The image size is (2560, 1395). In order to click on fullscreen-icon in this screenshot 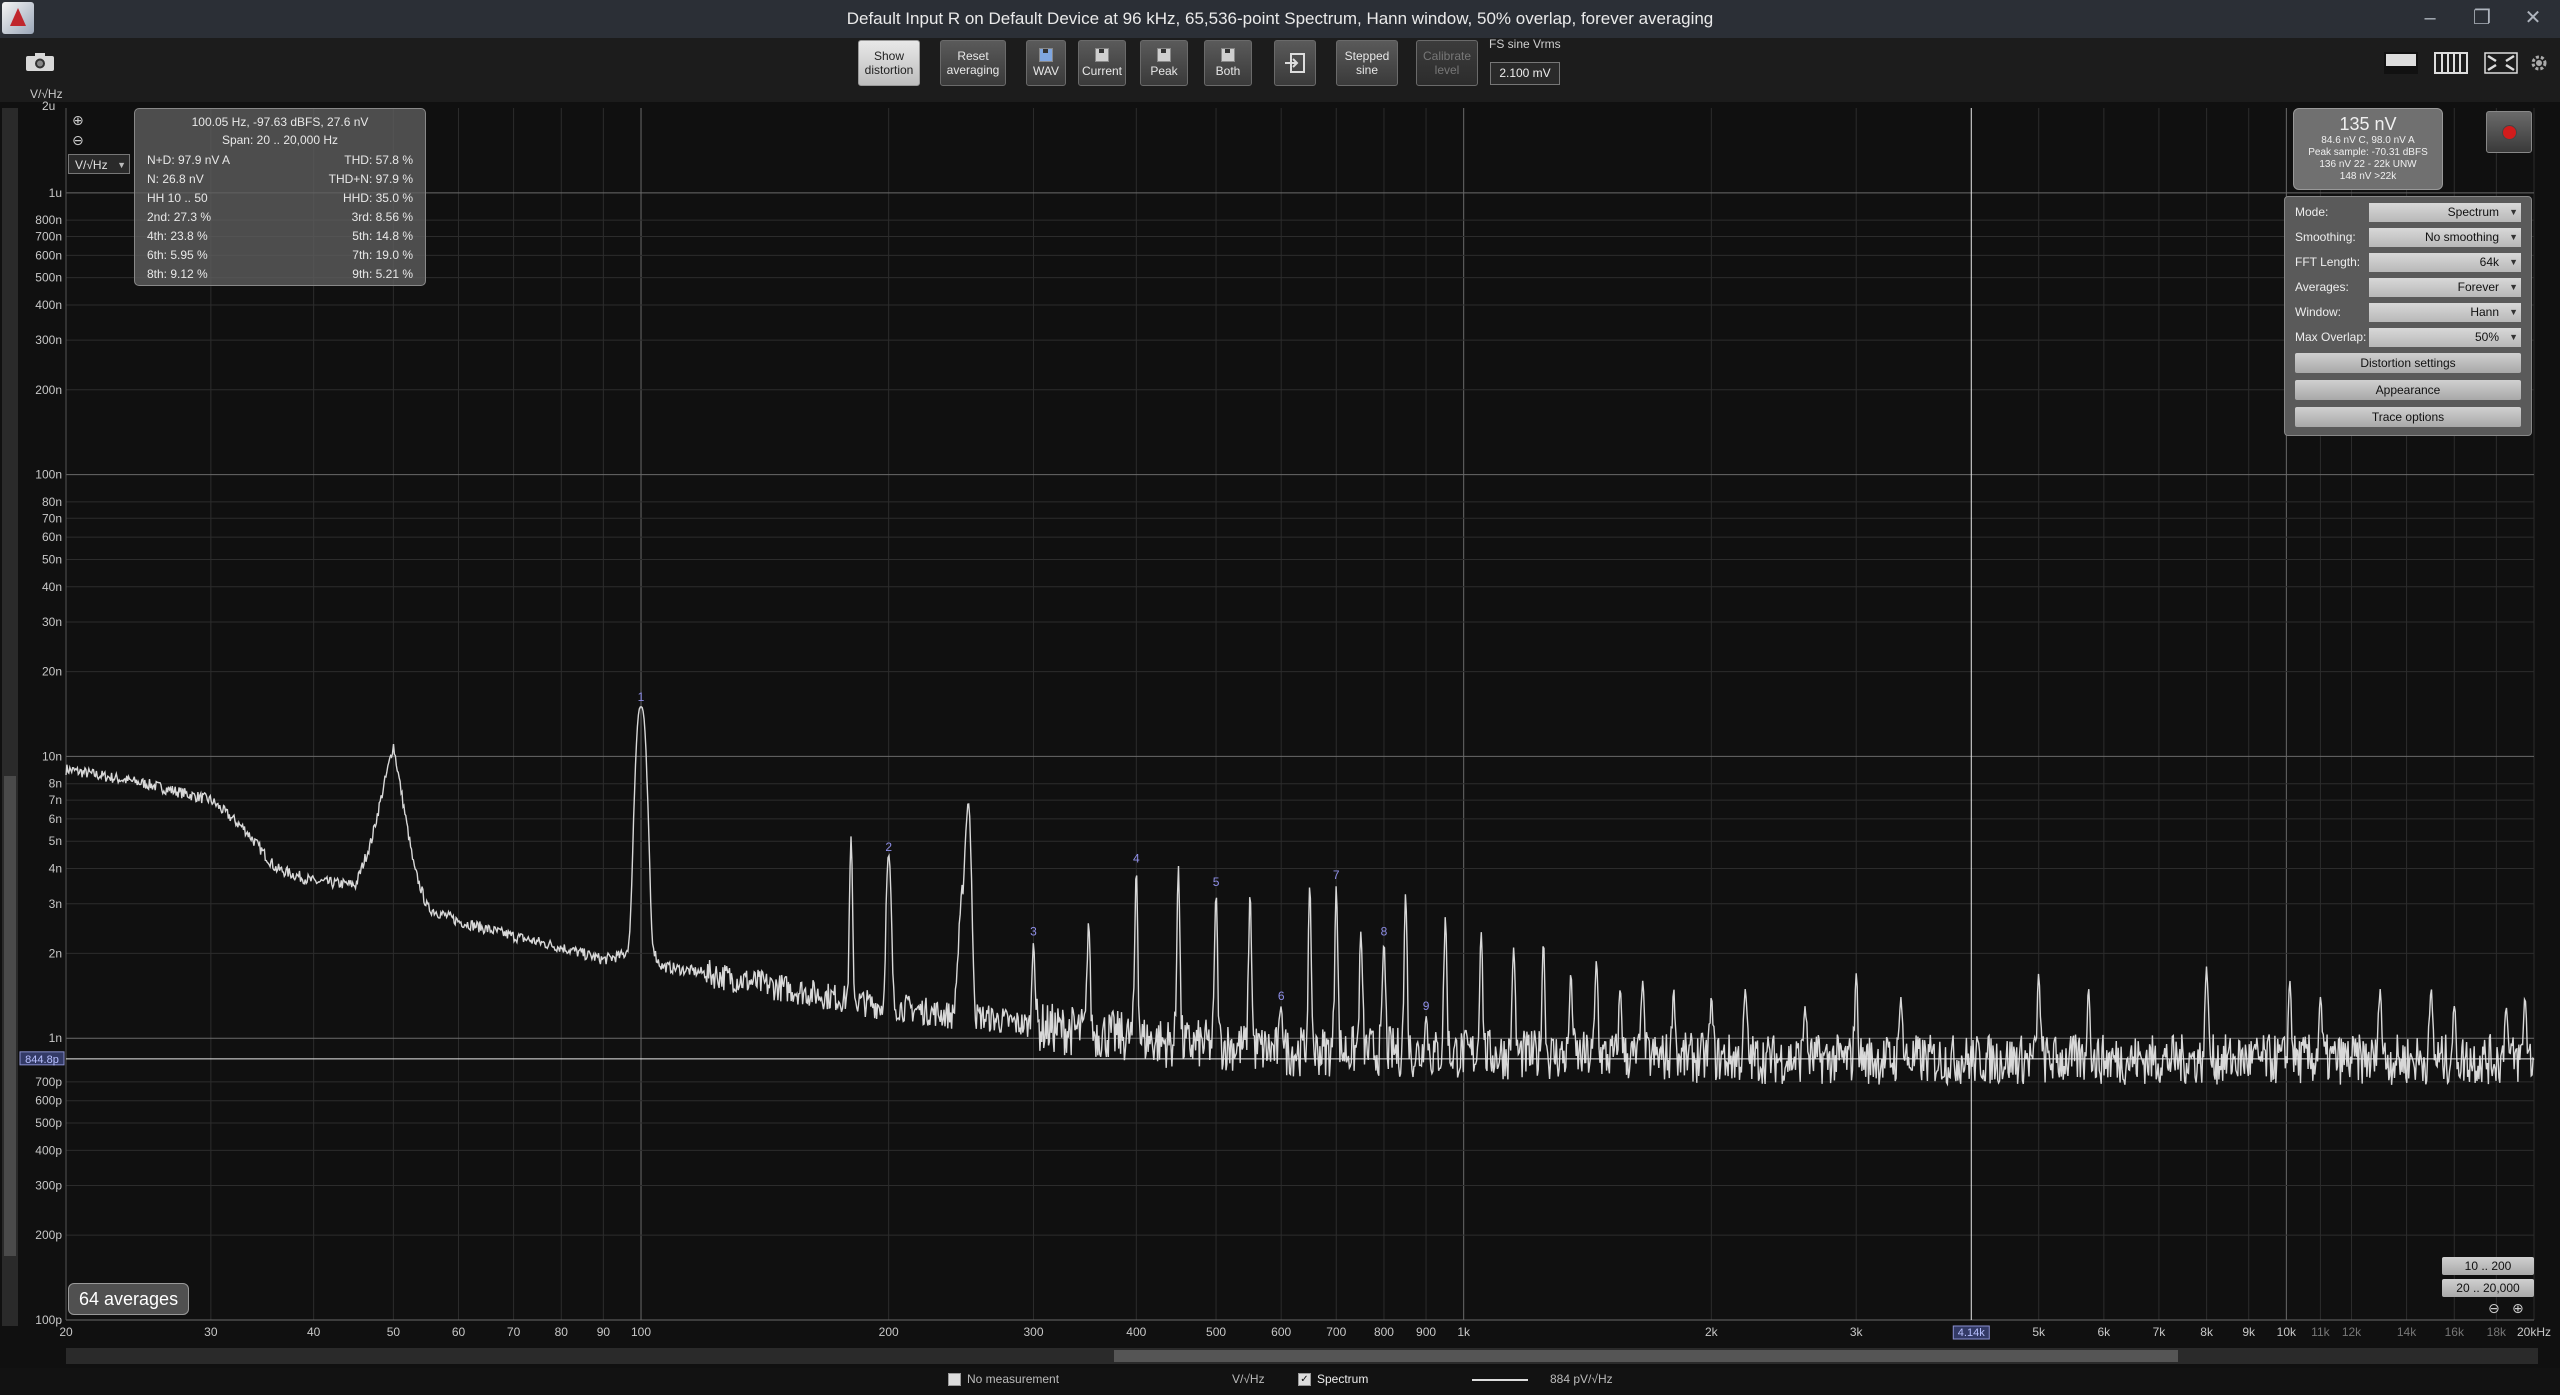, I will do `click(2501, 63)`.